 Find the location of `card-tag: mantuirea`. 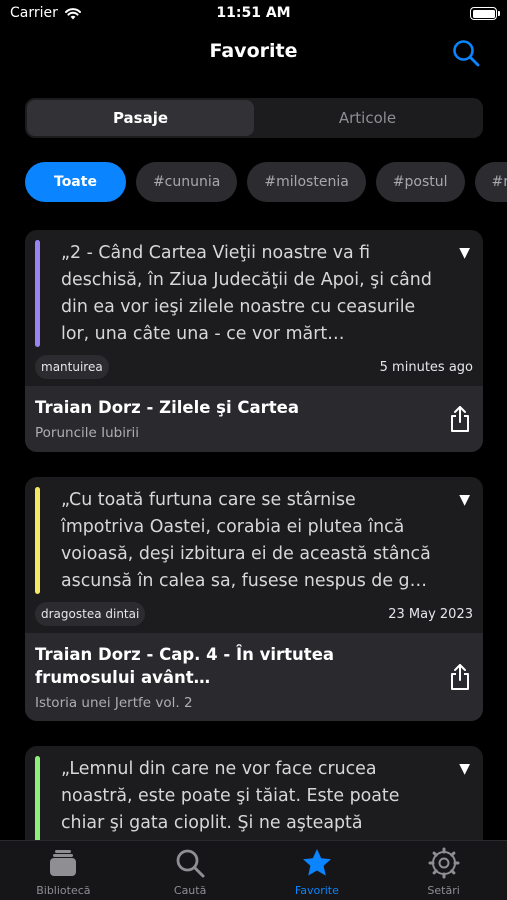

card-tag: mantuirea is located at coordinates (72, 367).